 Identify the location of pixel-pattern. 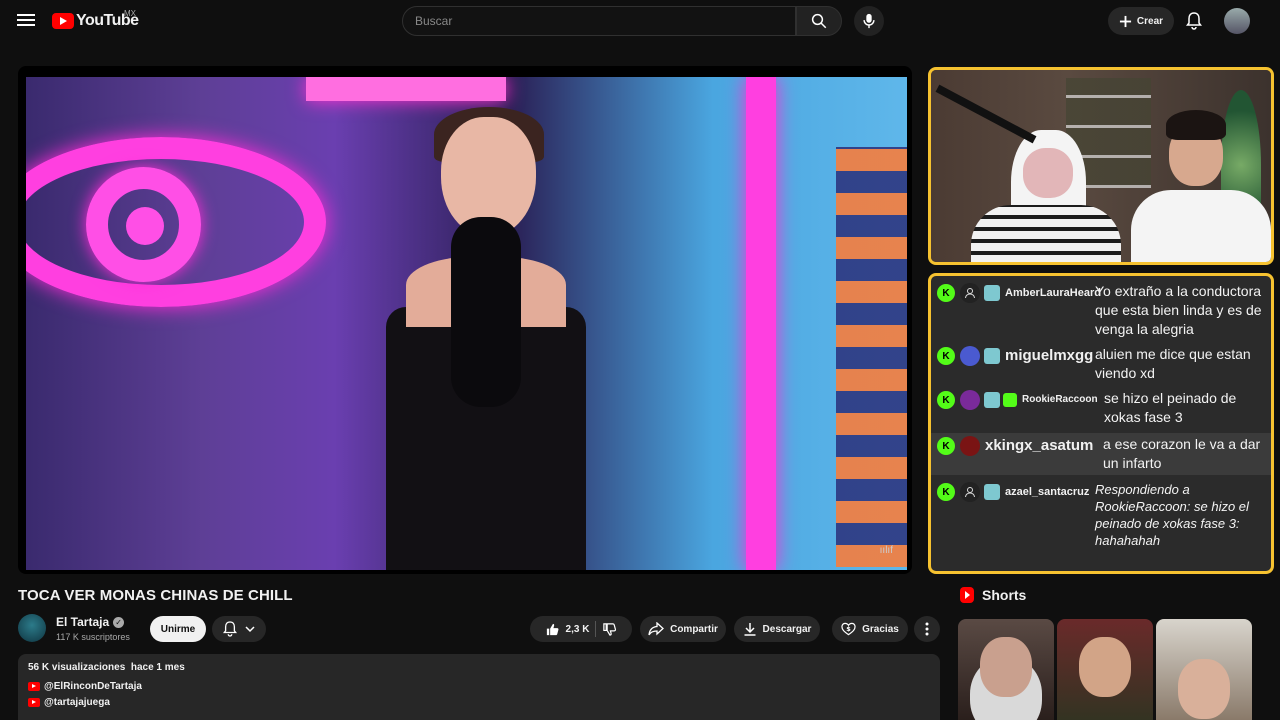
(871, 357).